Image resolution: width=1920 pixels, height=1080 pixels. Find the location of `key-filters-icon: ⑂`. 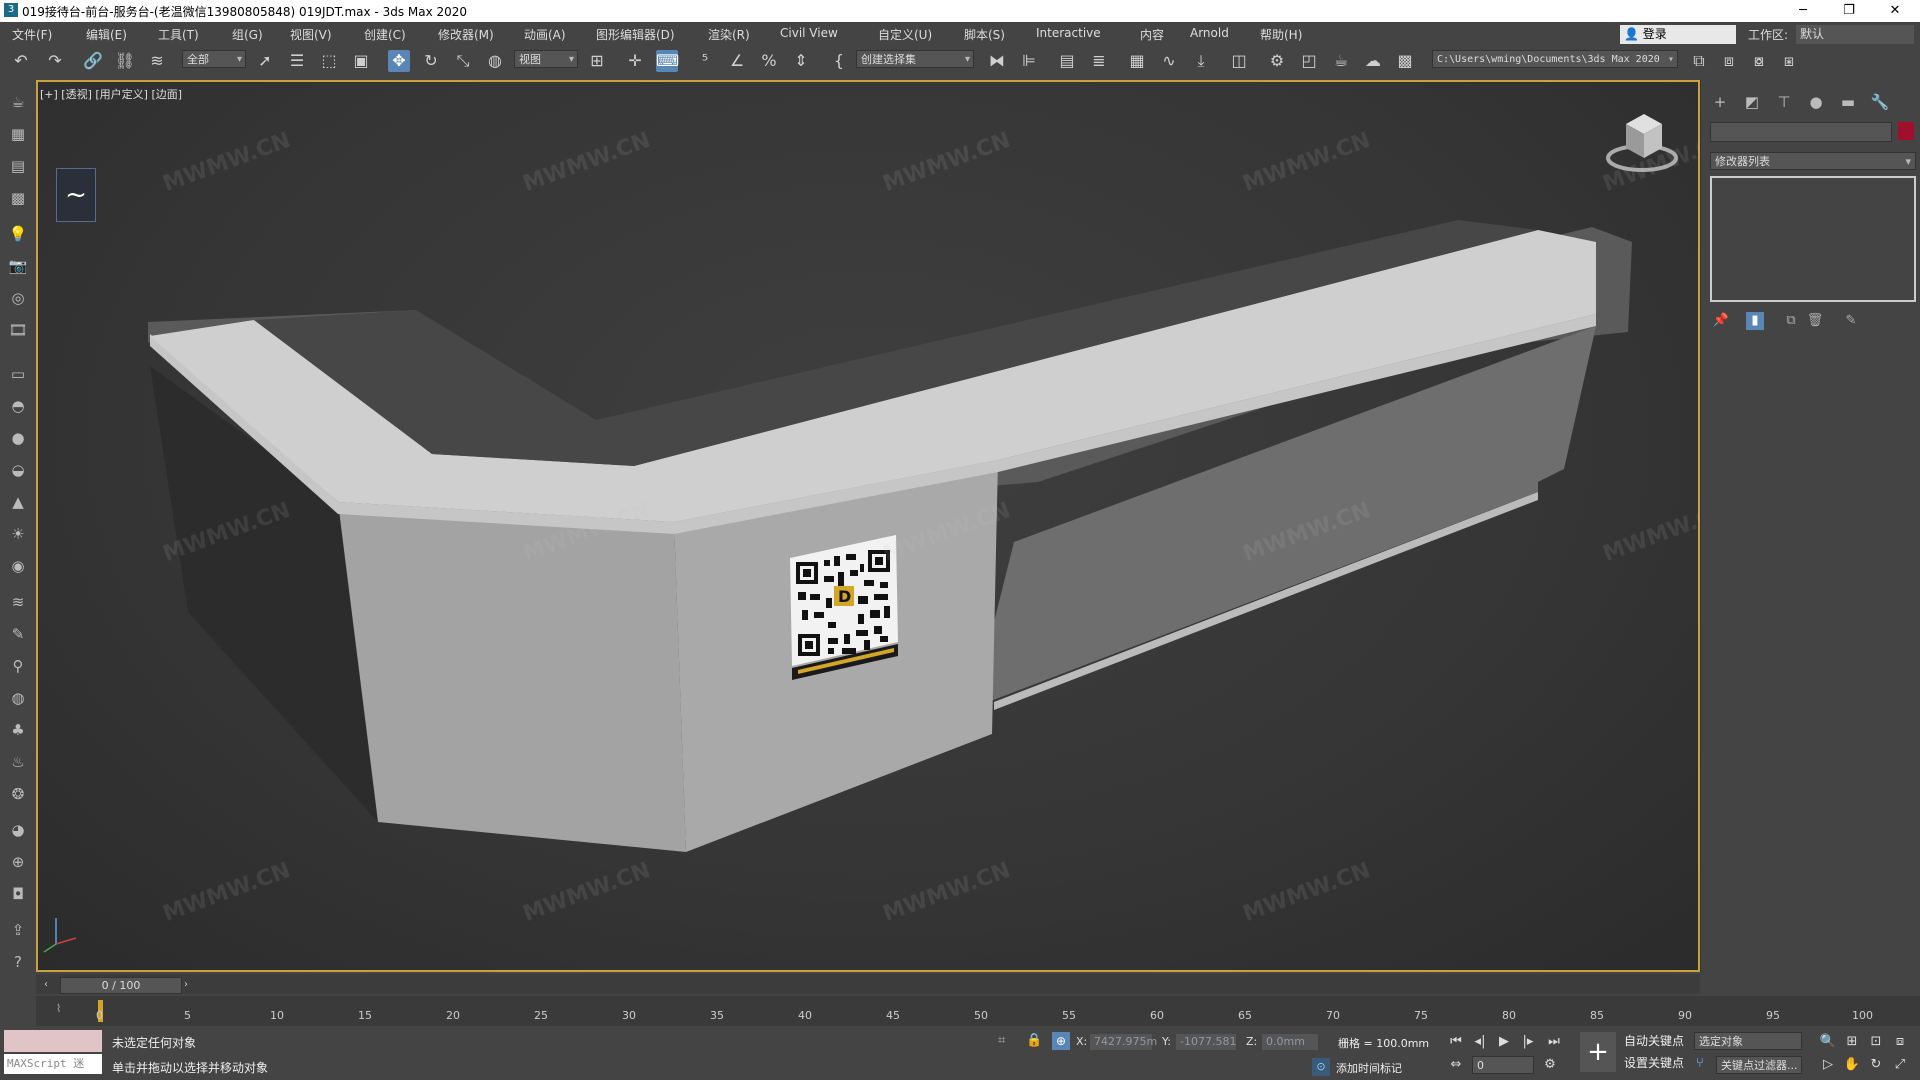

key-filters-icon: ⑂ is located at coordinates (1700, 1063).